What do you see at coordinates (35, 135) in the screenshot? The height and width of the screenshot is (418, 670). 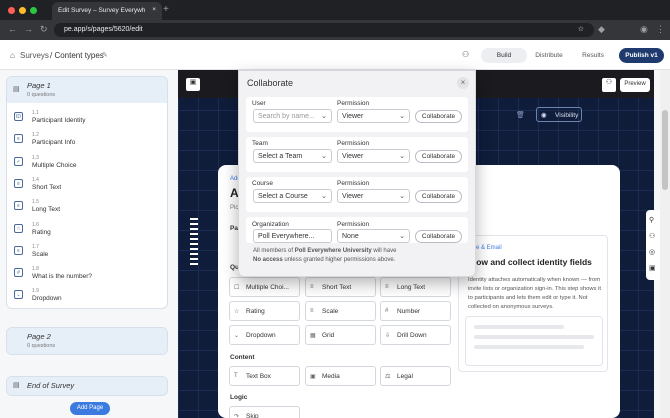 I see `question-number: 1.2` at bounding box center [35, 135].